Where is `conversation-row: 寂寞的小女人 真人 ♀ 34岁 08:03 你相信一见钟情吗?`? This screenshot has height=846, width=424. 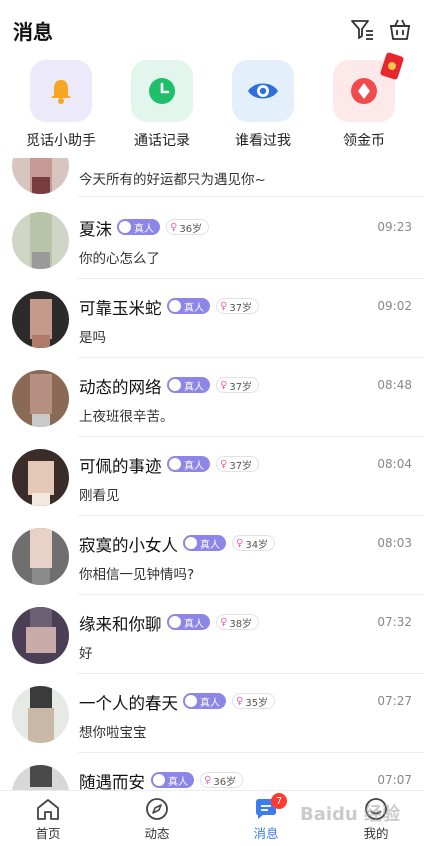
conversation-row: 寂寞的小女人 真人 ♀ 34岁 08:03 你相信一见钟情吗? is located at coordinates (212, 555).